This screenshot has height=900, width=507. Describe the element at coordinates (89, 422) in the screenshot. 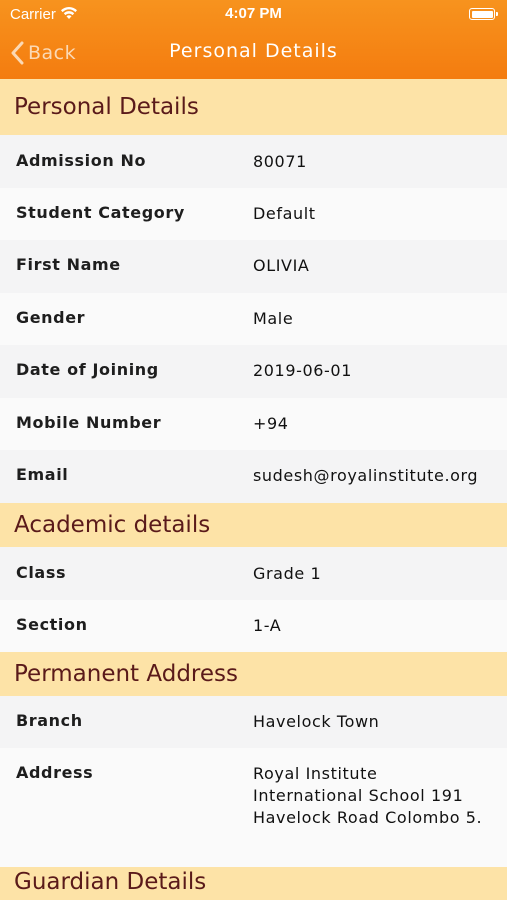

I see `row-label: Mobile Number` at that location.